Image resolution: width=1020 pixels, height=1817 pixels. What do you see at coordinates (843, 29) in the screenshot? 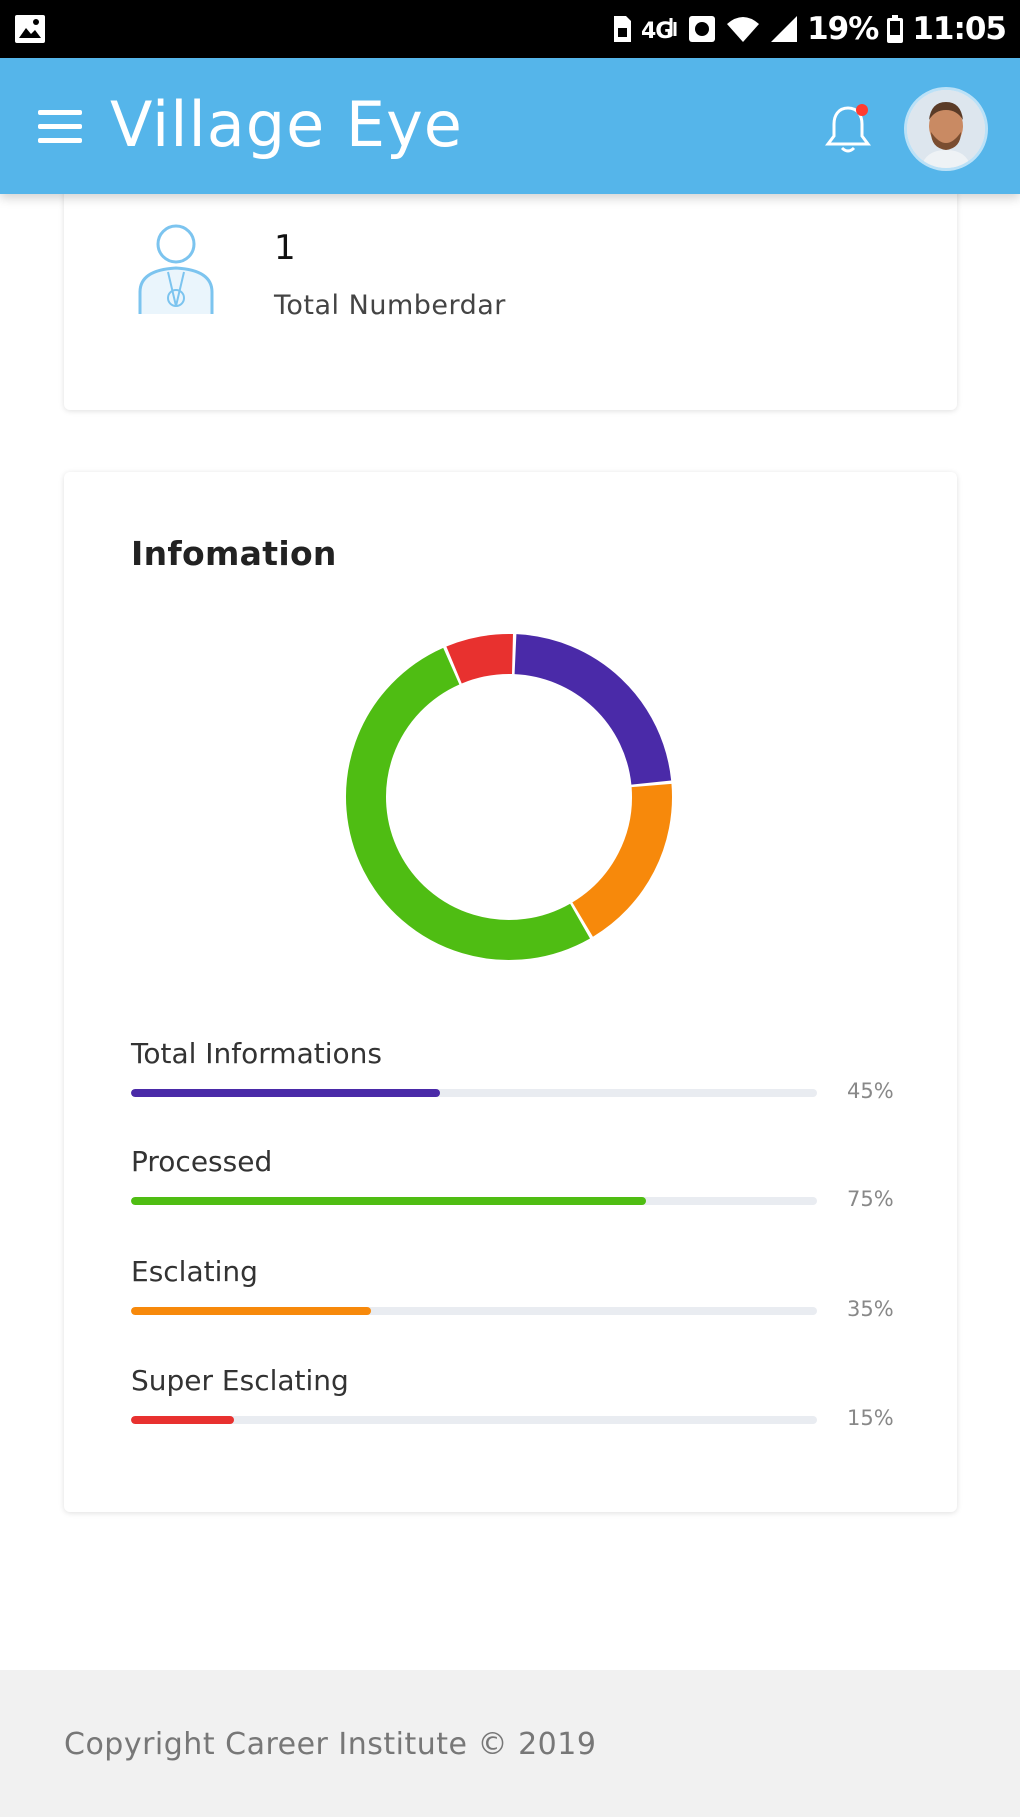
I see `battery-percent: 19%` at bounding box center [843, 29].